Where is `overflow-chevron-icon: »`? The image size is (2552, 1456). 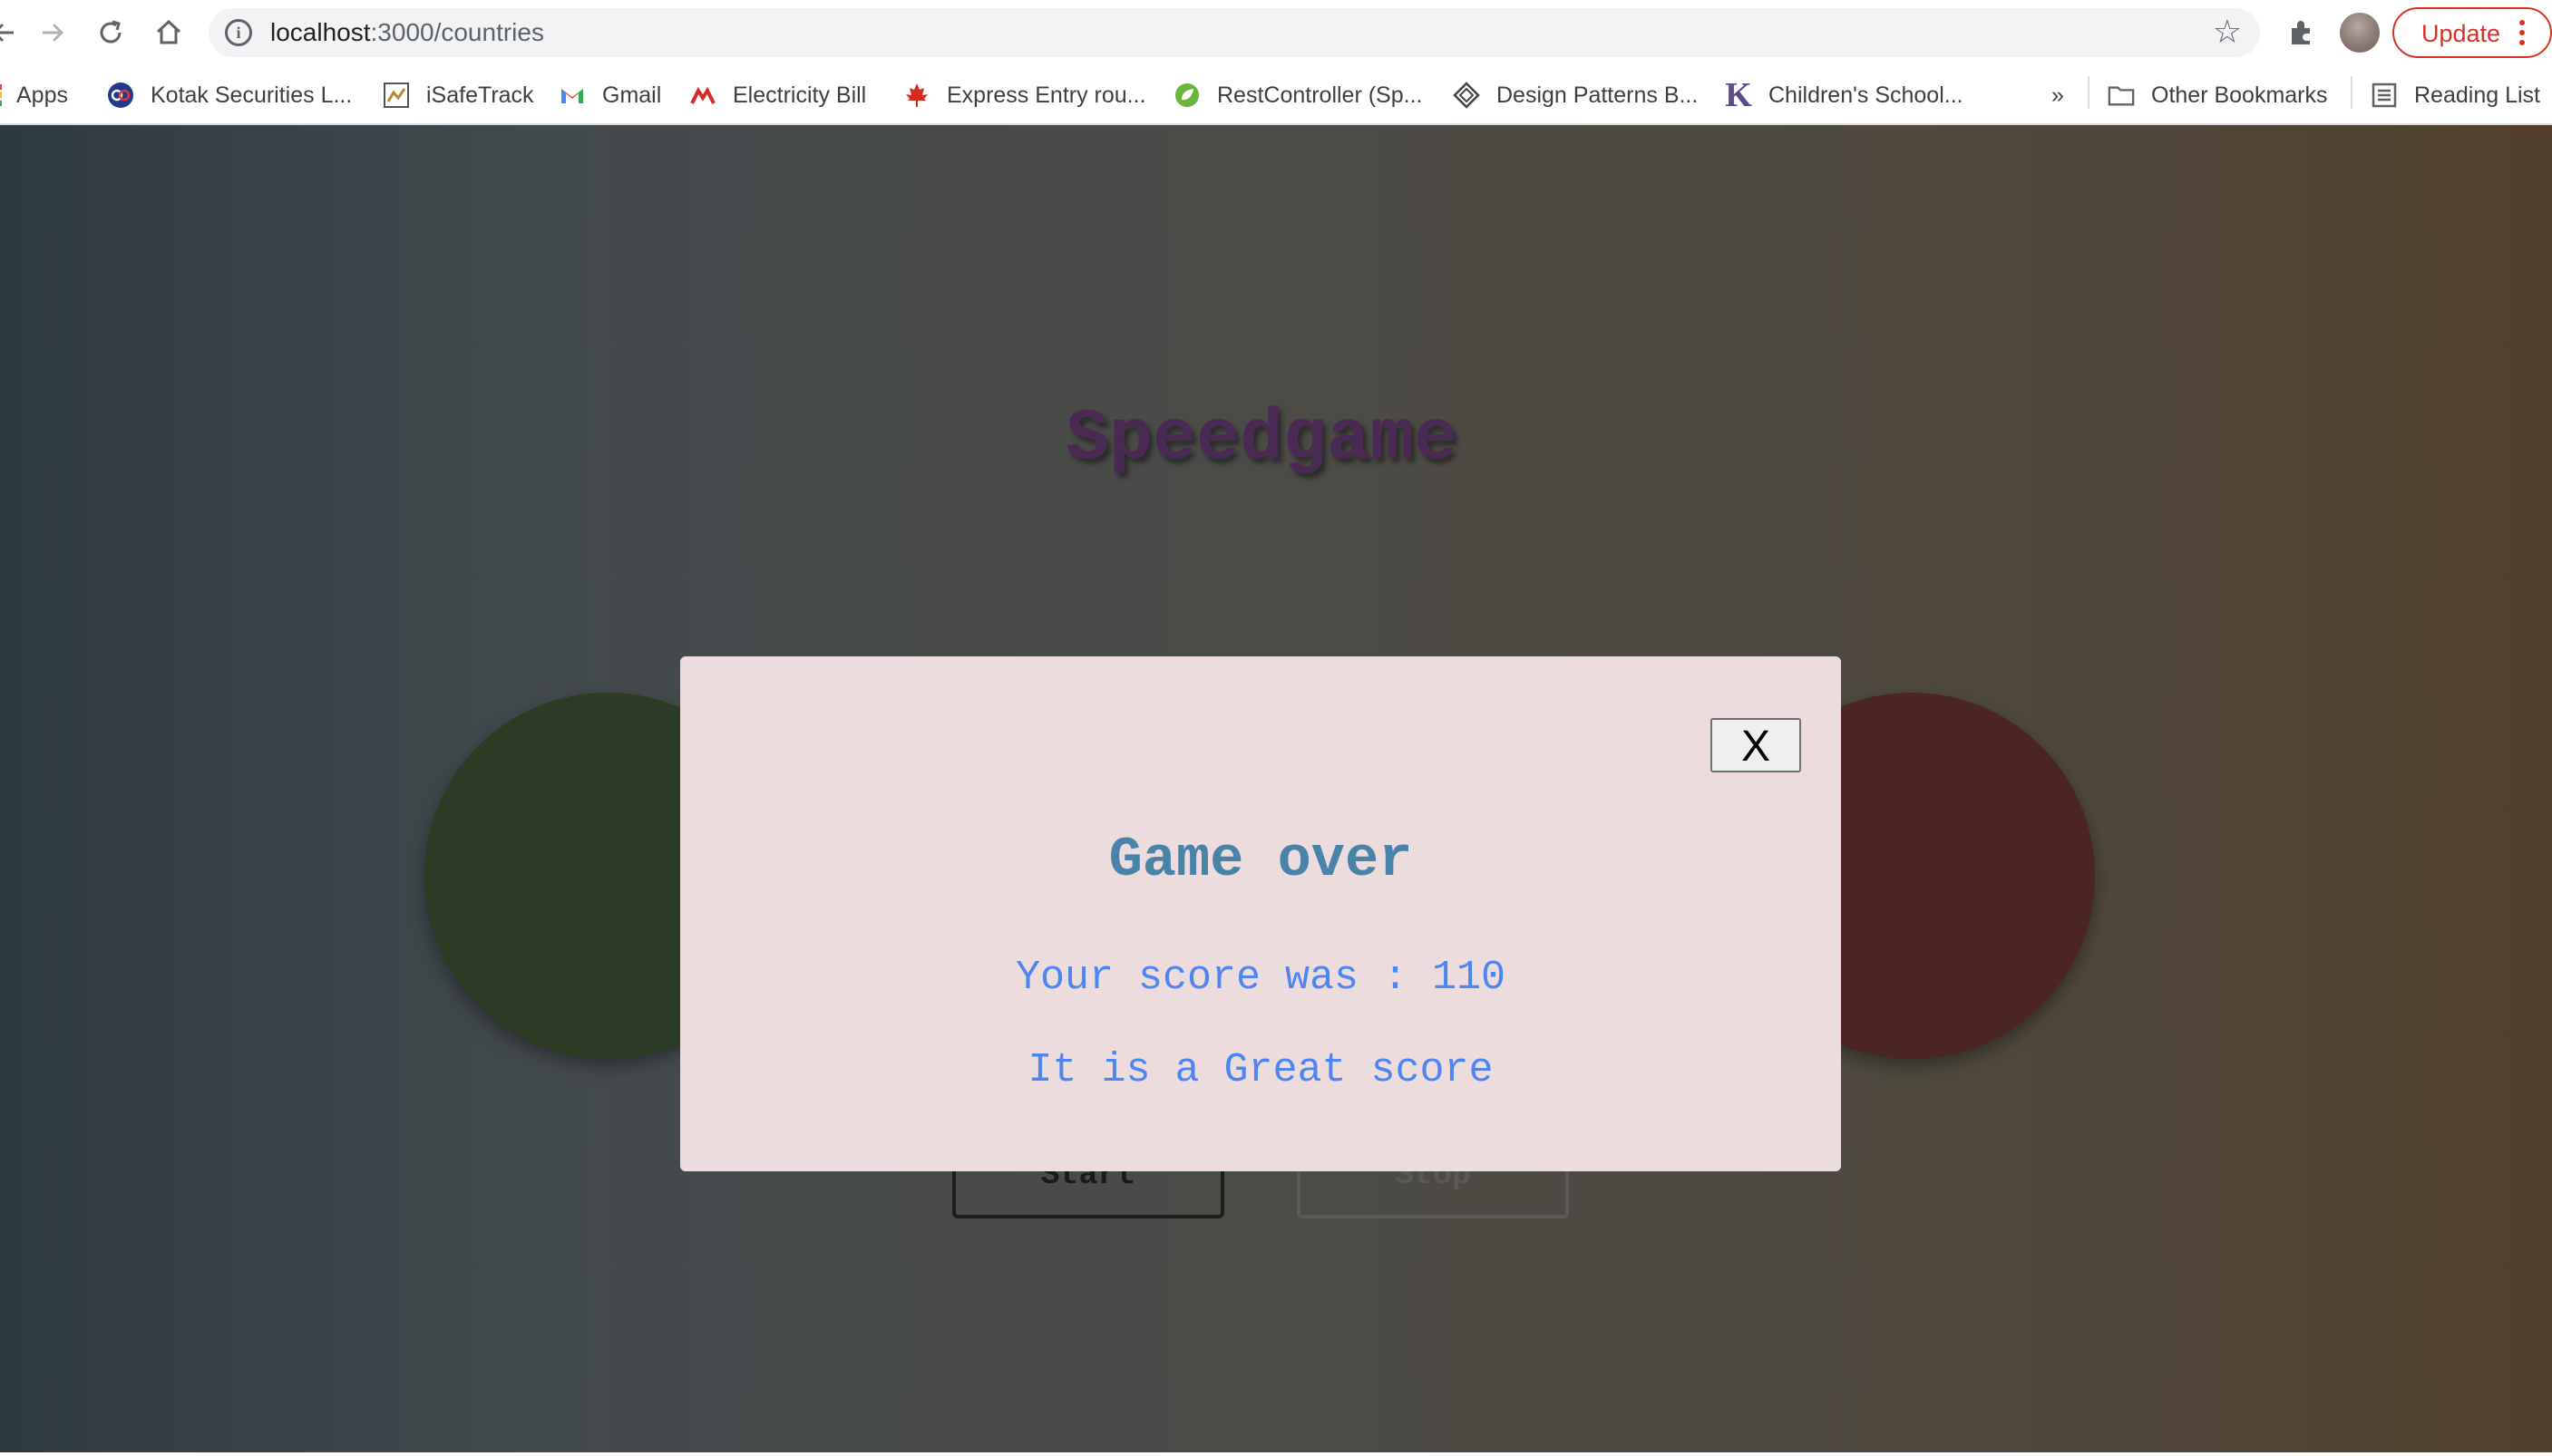 overflow-chevron-icon: » is located at coordinates (2057, 95).